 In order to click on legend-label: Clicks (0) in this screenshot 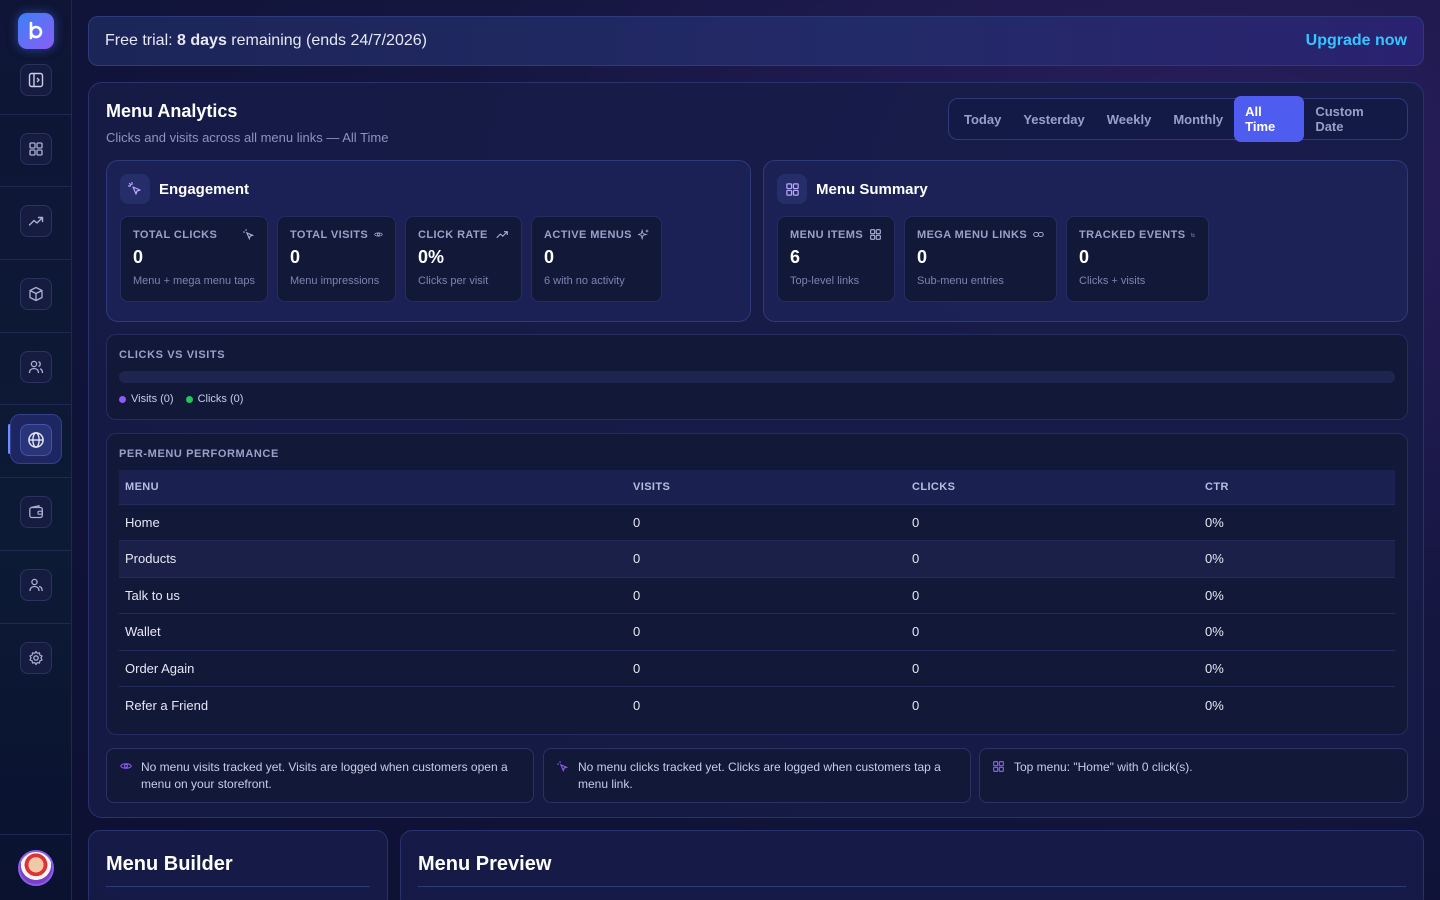, I will do `click(220, 399)`.